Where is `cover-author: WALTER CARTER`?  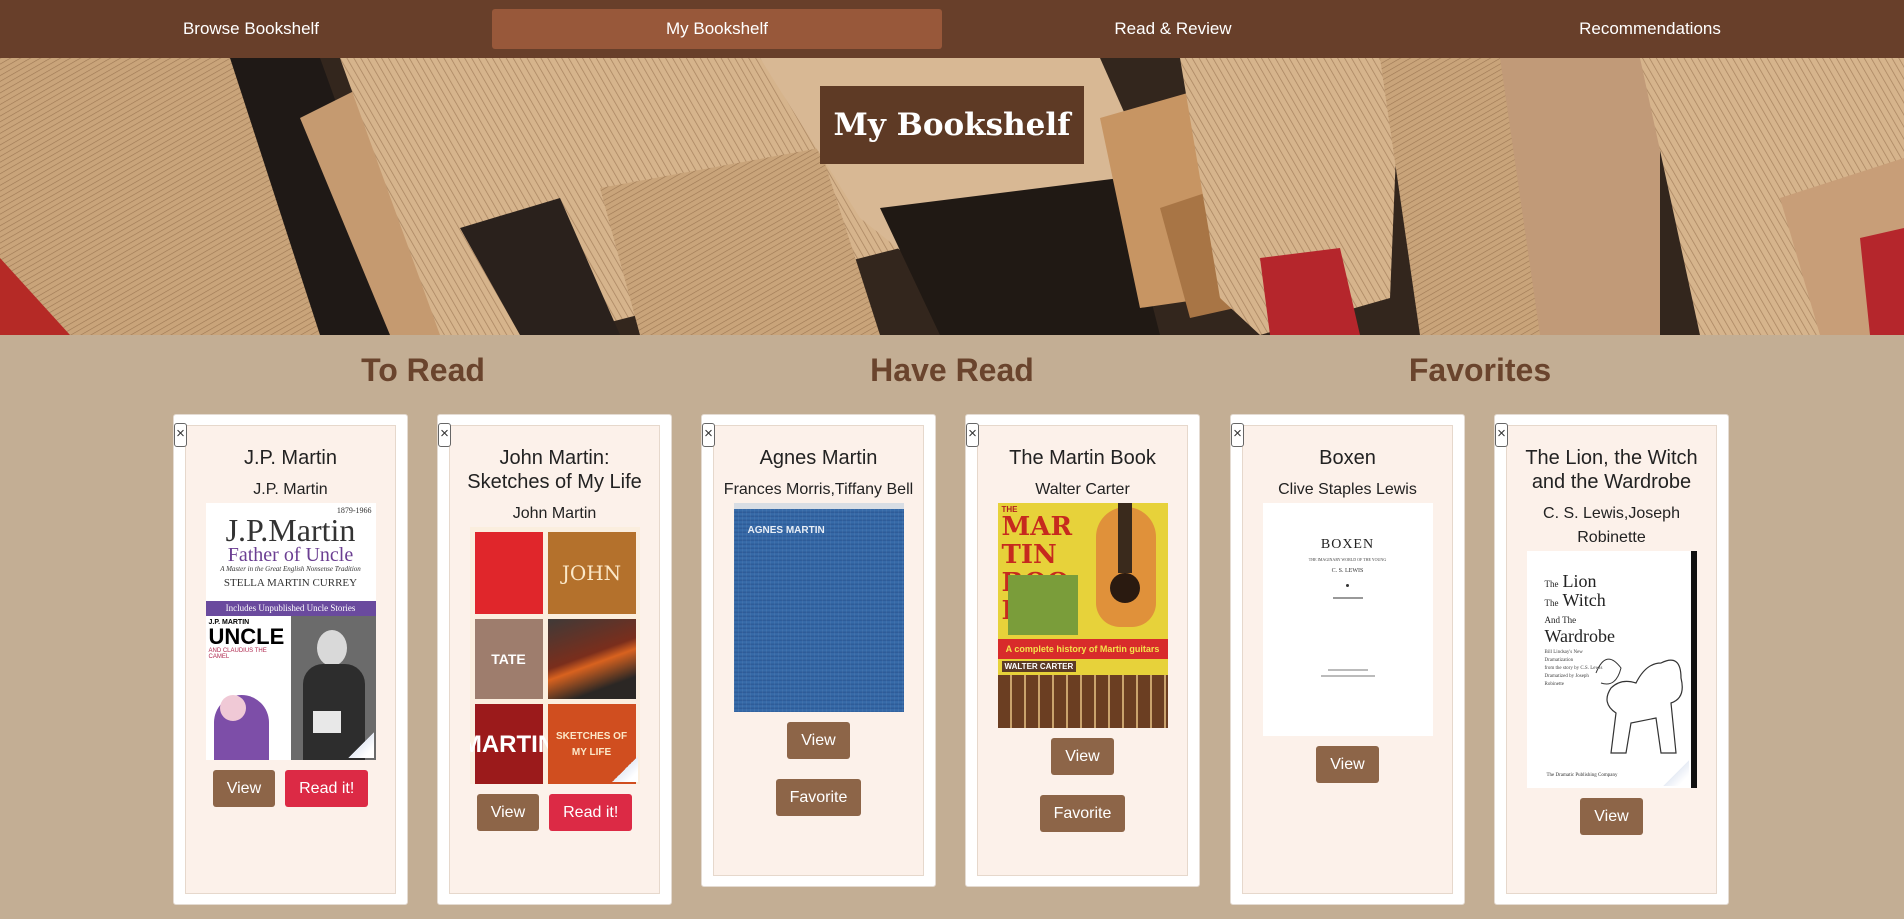 cover-author: WALTER CARTER is located at coordinates (1039, 666).